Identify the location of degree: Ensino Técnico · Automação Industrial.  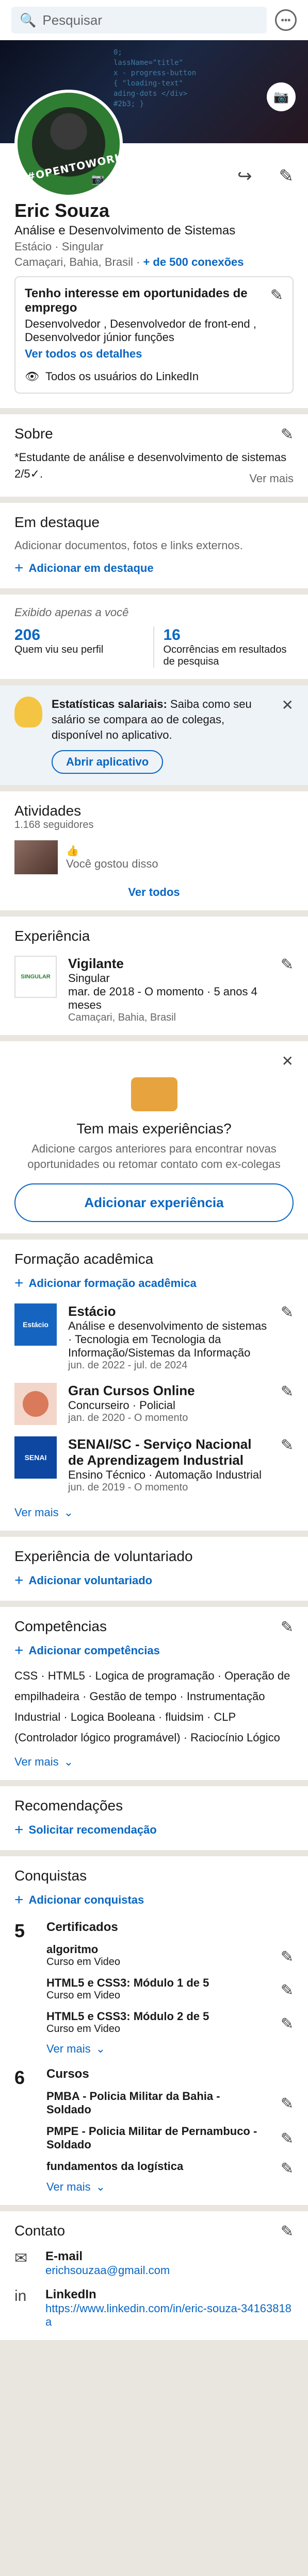
(165, 1474).